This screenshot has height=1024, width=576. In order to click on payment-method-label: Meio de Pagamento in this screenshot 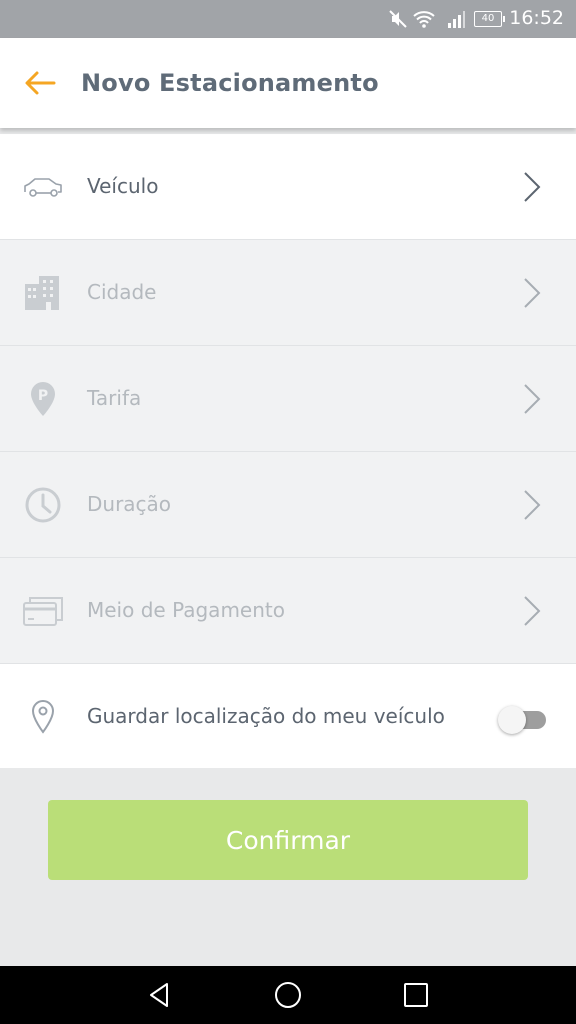, I will do `click(186, 610)`.